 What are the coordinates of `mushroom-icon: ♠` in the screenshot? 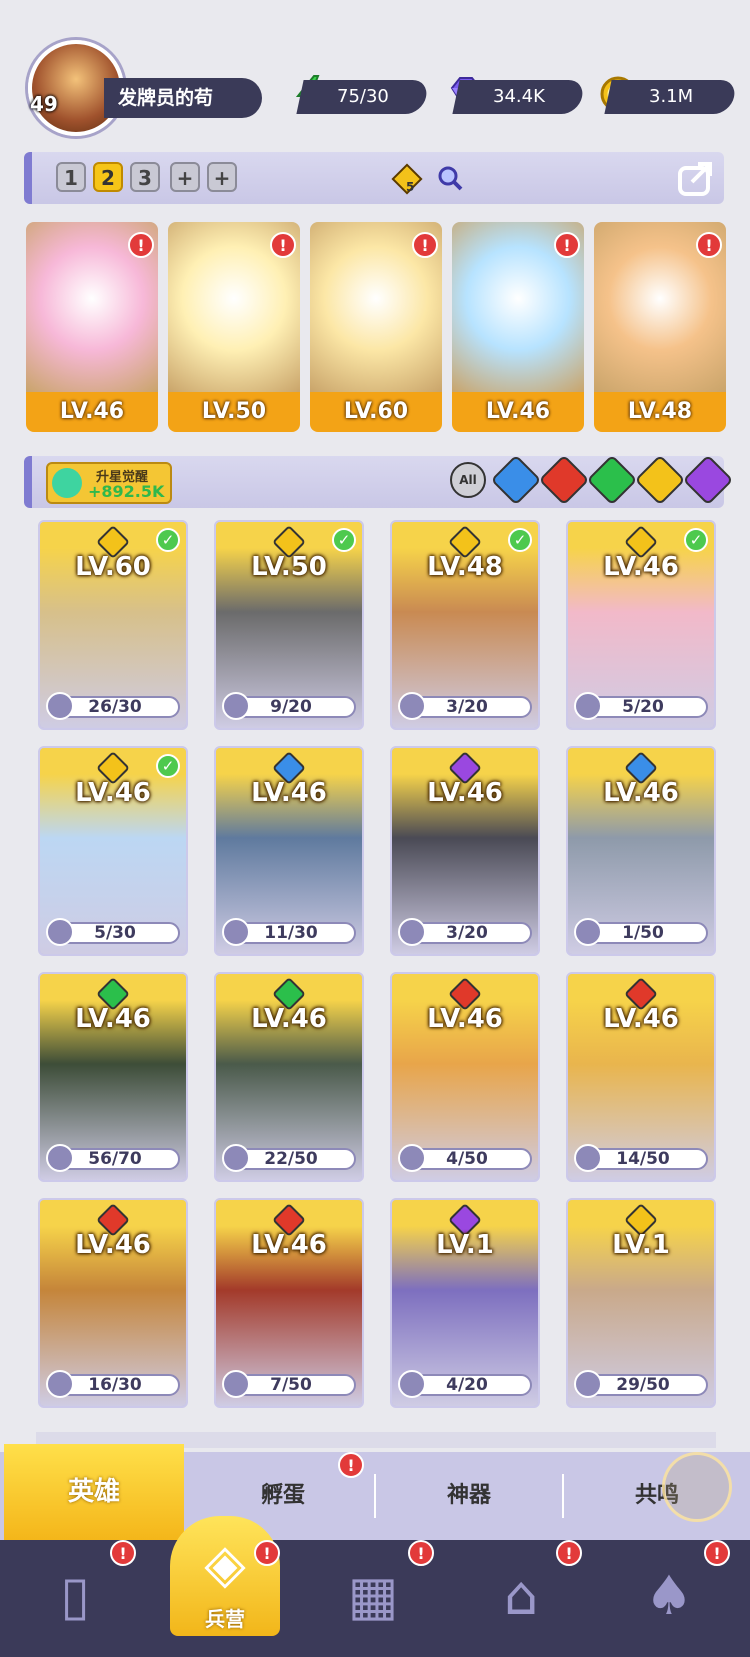 It's located at (669, 1595).